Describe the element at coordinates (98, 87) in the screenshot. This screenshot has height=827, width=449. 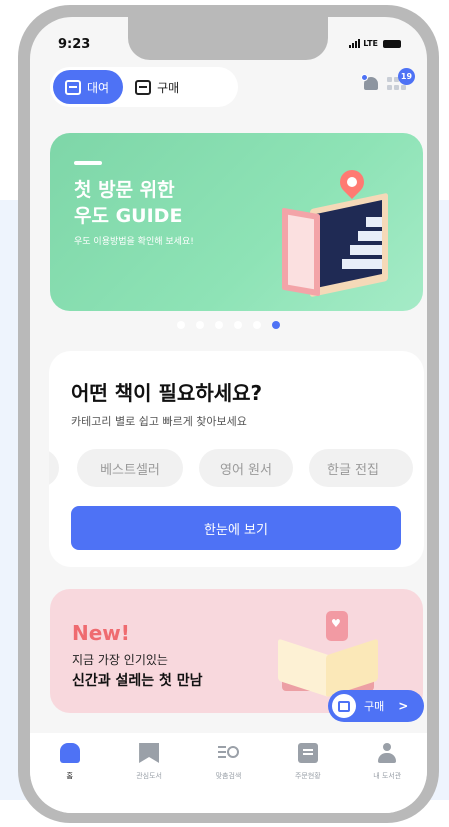
I see `rent-label: 대여` at that location.